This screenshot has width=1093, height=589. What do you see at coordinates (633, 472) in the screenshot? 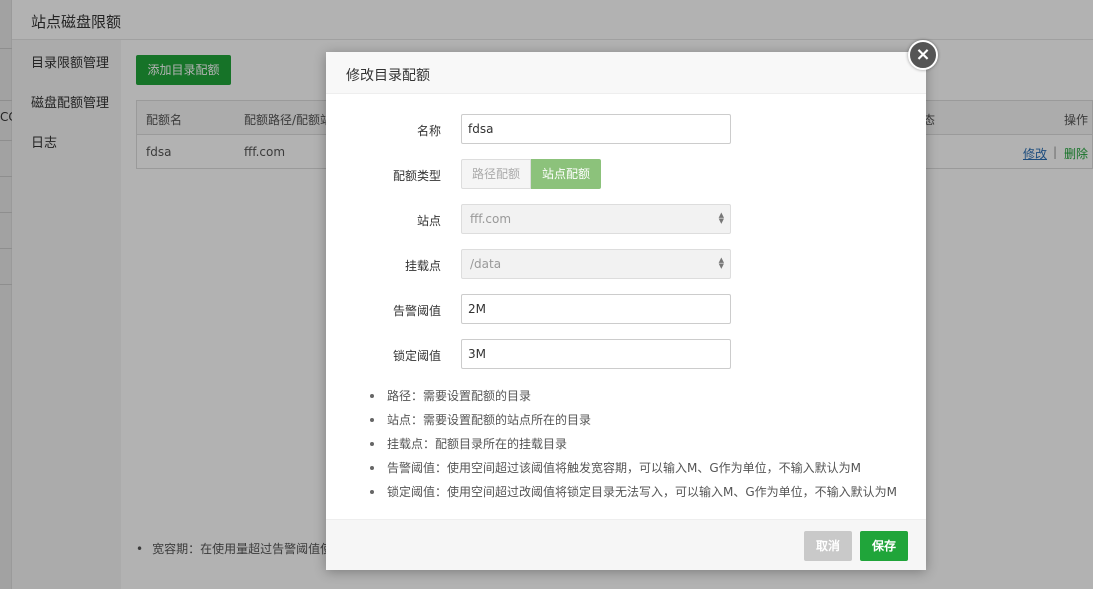
I see `help-item-warn: 告警阈值：使用空间超过该阈值将触发宽容期，可以输入M、G作为单位，不输入默认为M` at bounding box center [633, 472].